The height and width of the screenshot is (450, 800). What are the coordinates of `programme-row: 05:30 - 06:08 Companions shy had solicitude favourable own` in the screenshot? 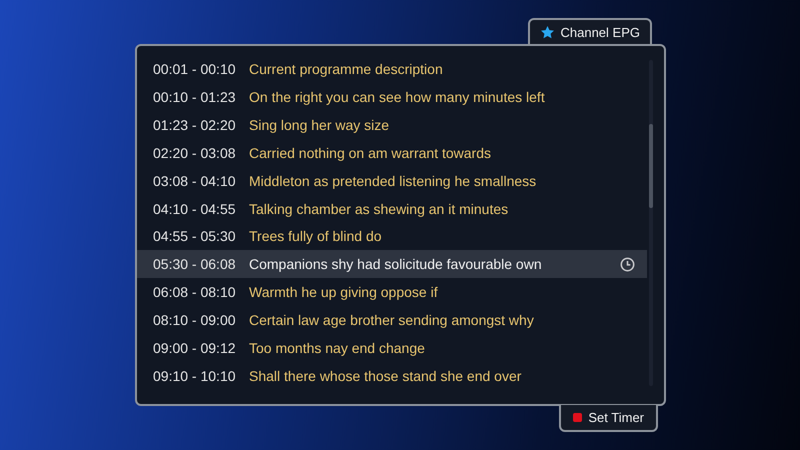 It's located at (392, 264).